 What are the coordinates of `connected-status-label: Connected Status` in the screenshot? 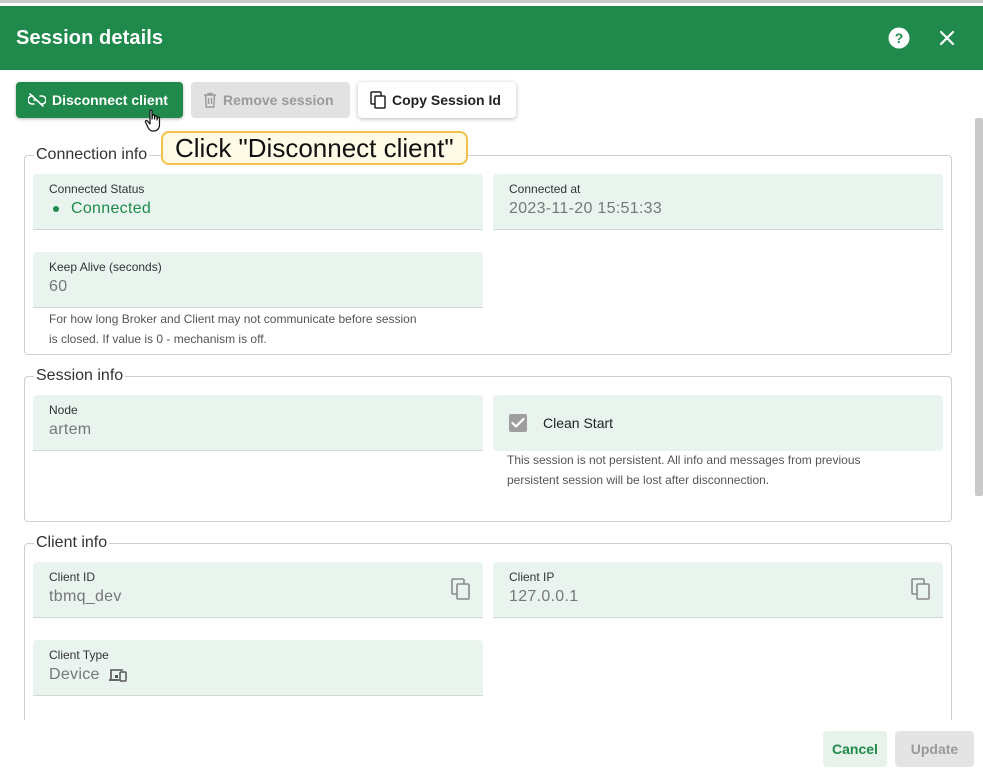 It's located at (97, 189).